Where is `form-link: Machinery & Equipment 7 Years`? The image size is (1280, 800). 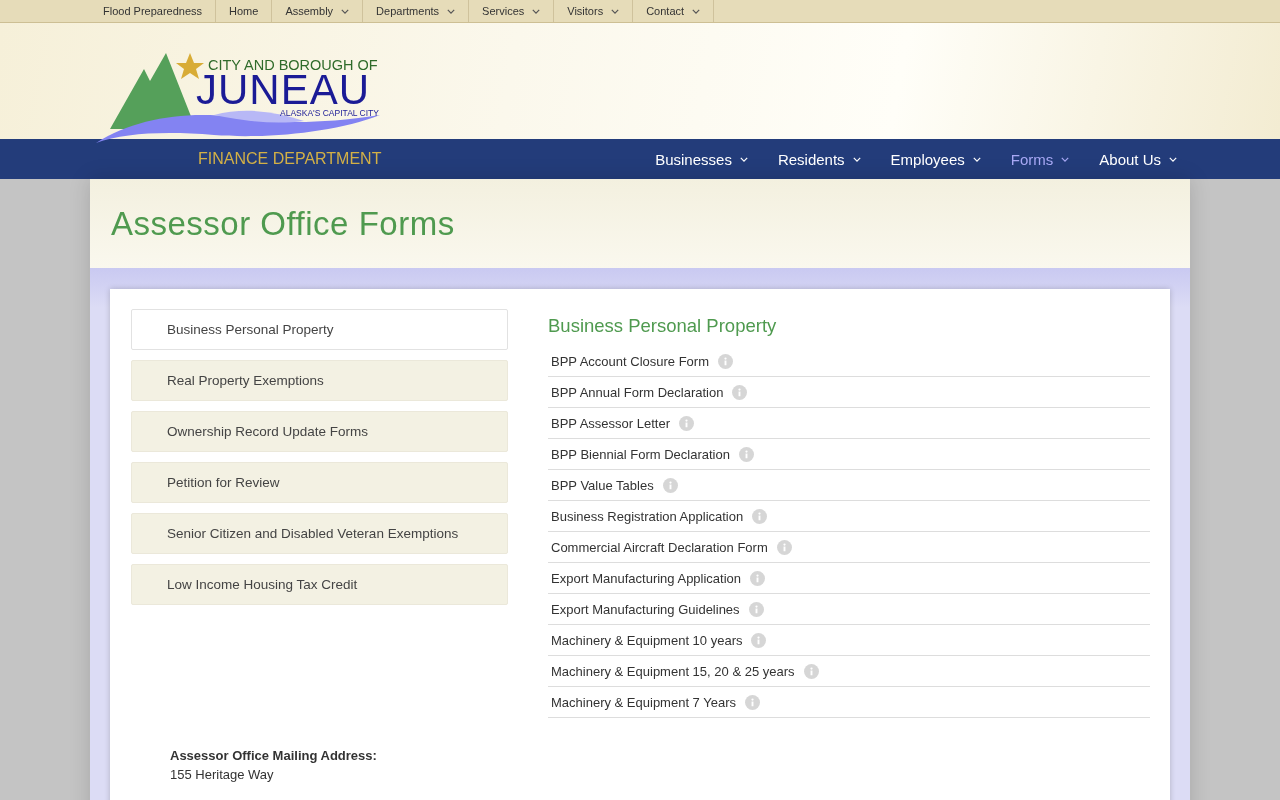 form-link: Machinery & Equipment 7 Years is located at coordinates (643, 702).